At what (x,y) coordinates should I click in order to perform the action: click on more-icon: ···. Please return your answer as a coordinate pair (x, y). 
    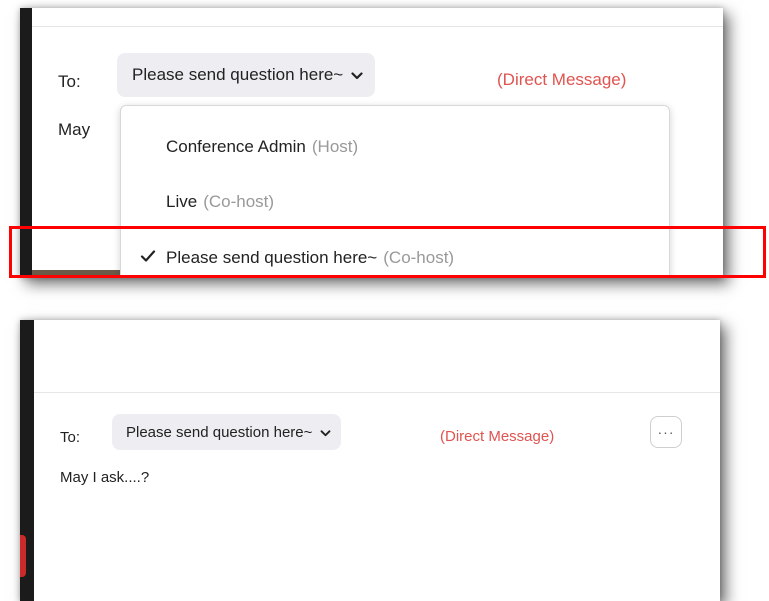
    Looking at the image, I should click on (666, 432).